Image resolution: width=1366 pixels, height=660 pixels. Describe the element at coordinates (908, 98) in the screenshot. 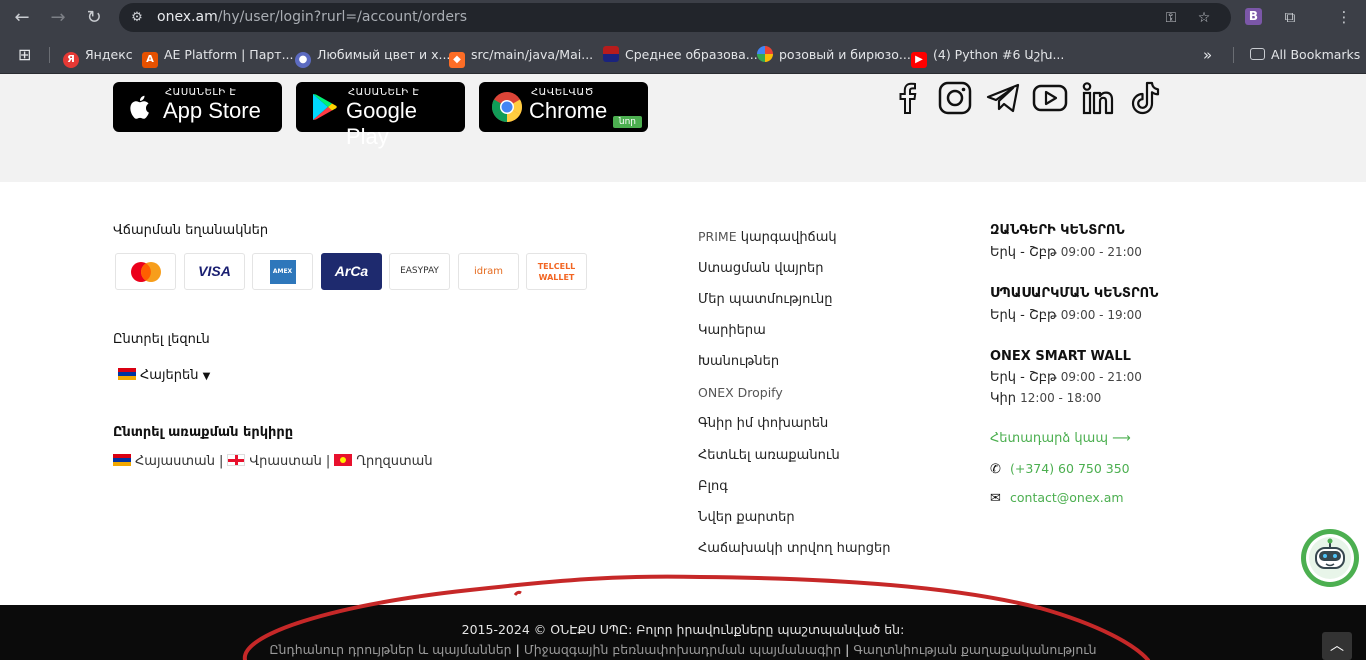

I see `facebook-icon` at that location.